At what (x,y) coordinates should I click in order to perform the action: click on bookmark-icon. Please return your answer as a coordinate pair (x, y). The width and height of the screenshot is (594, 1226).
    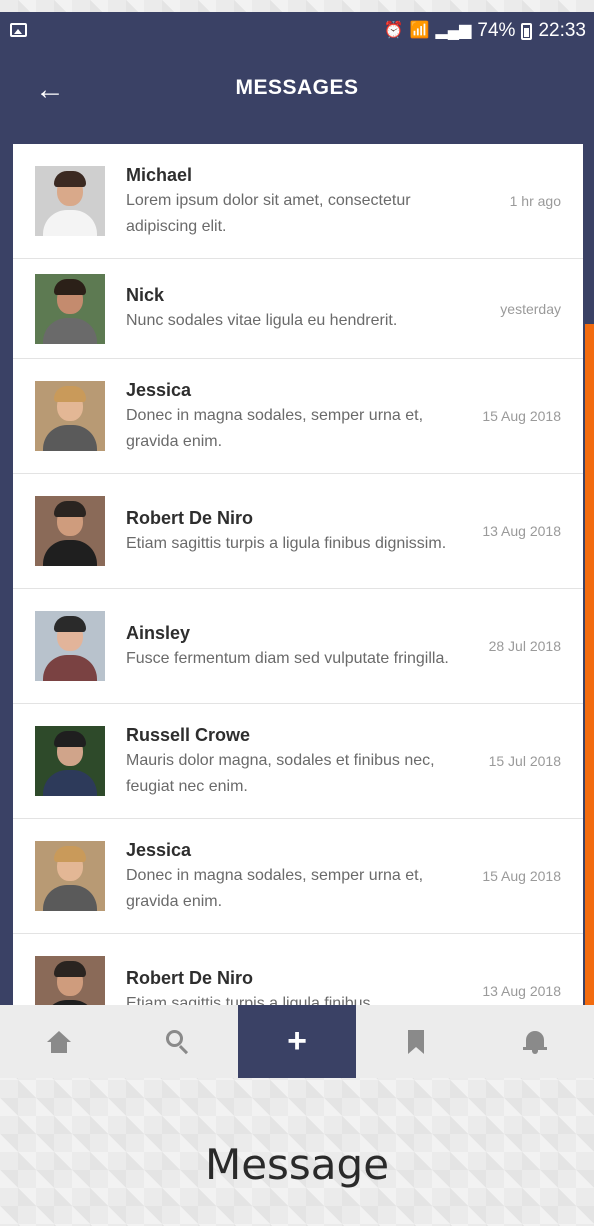
    Looking at the image, I should click on (415, 1041).